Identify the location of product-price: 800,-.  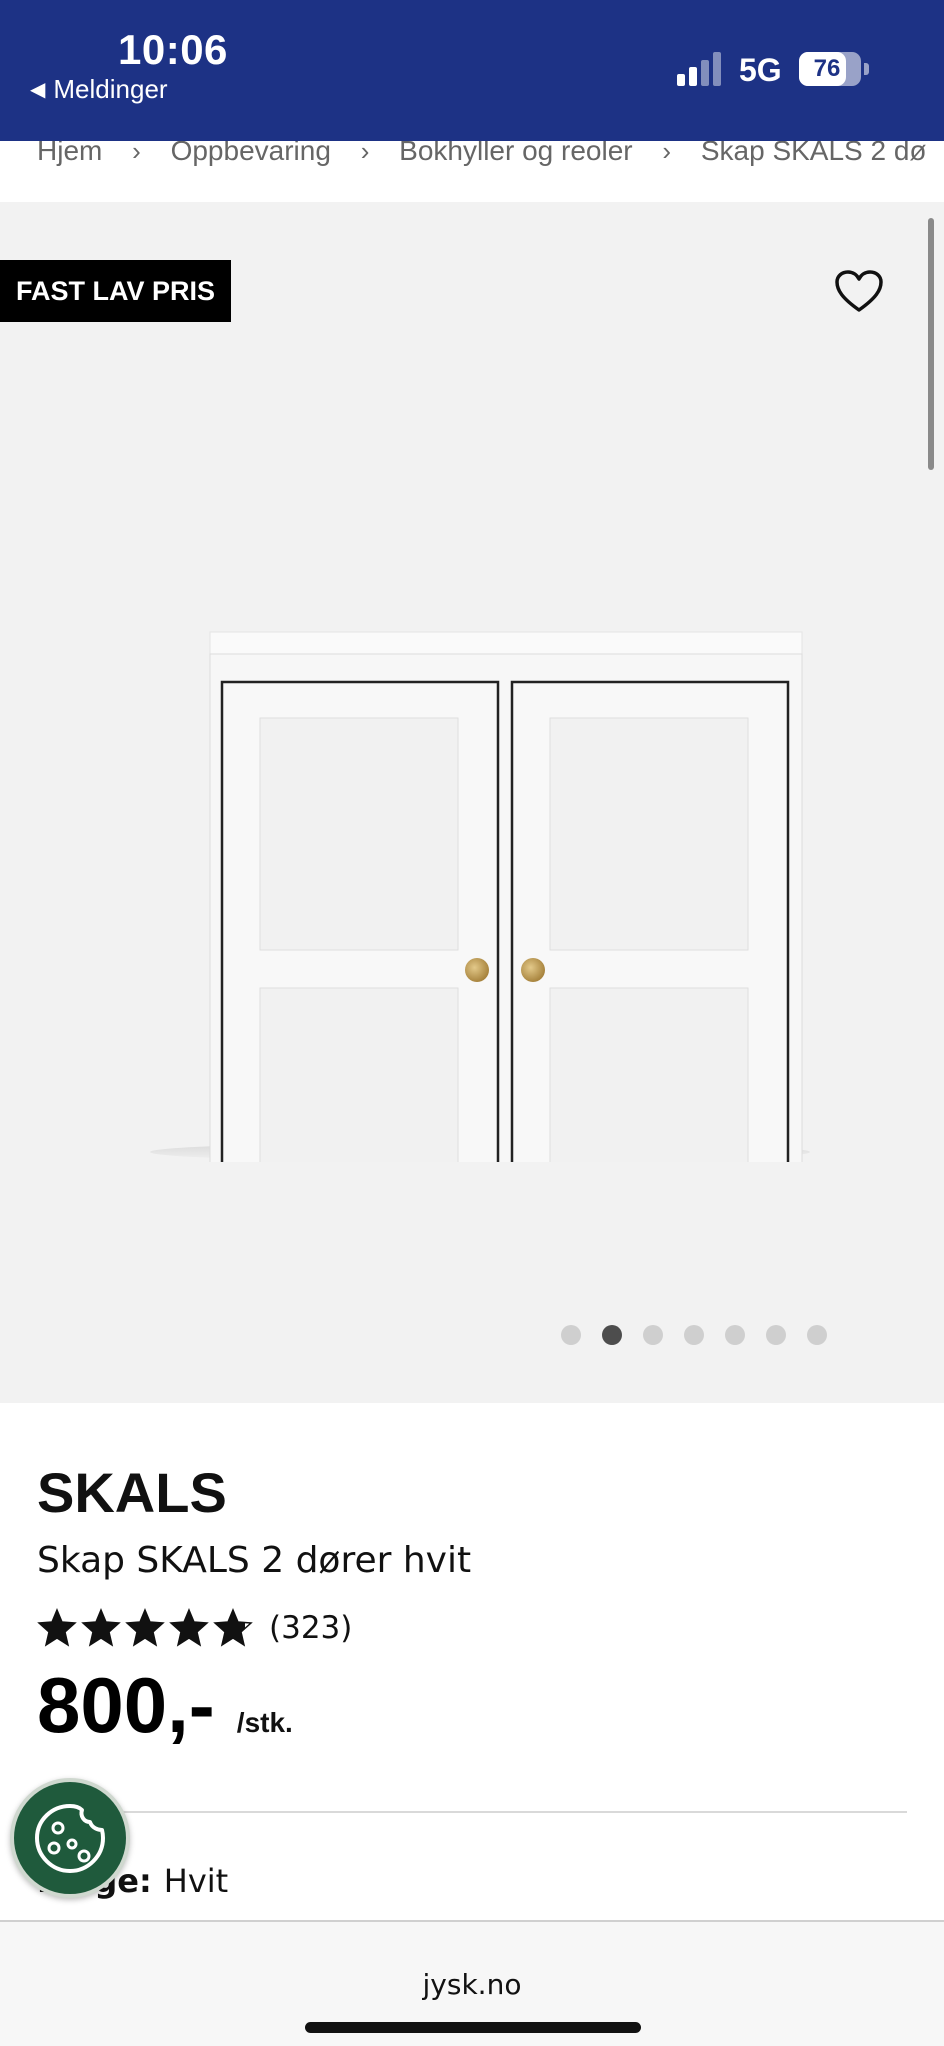
(126, 1705).